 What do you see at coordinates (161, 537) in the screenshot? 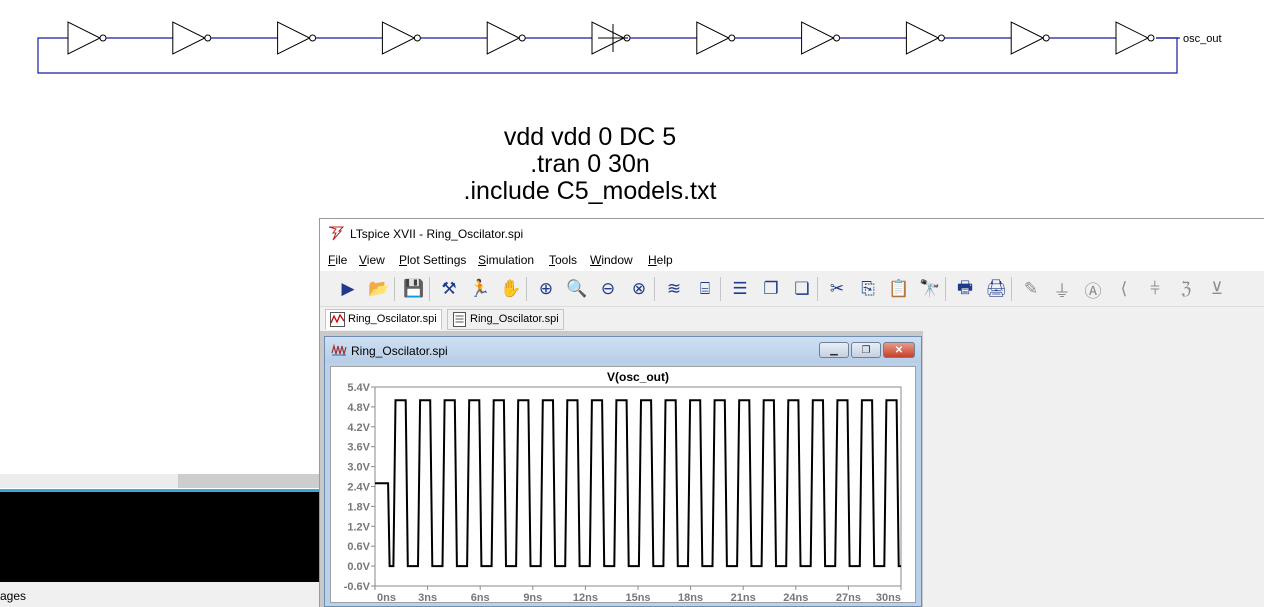
I see `terminal-panel` at bounding box center [161, 537].